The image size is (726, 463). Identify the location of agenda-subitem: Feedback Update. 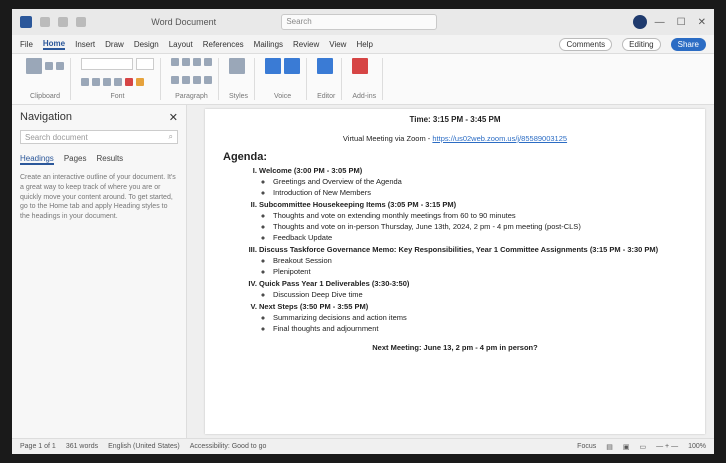
(480, 237).